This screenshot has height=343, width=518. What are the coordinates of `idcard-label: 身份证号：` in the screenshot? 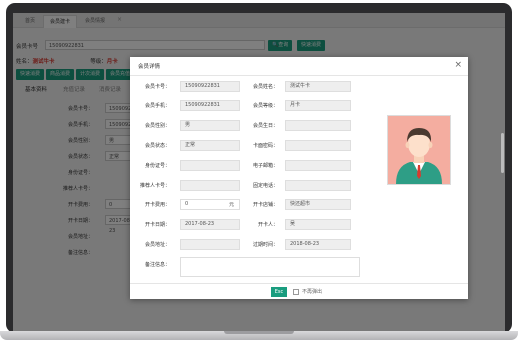 It's located at (157, 166).